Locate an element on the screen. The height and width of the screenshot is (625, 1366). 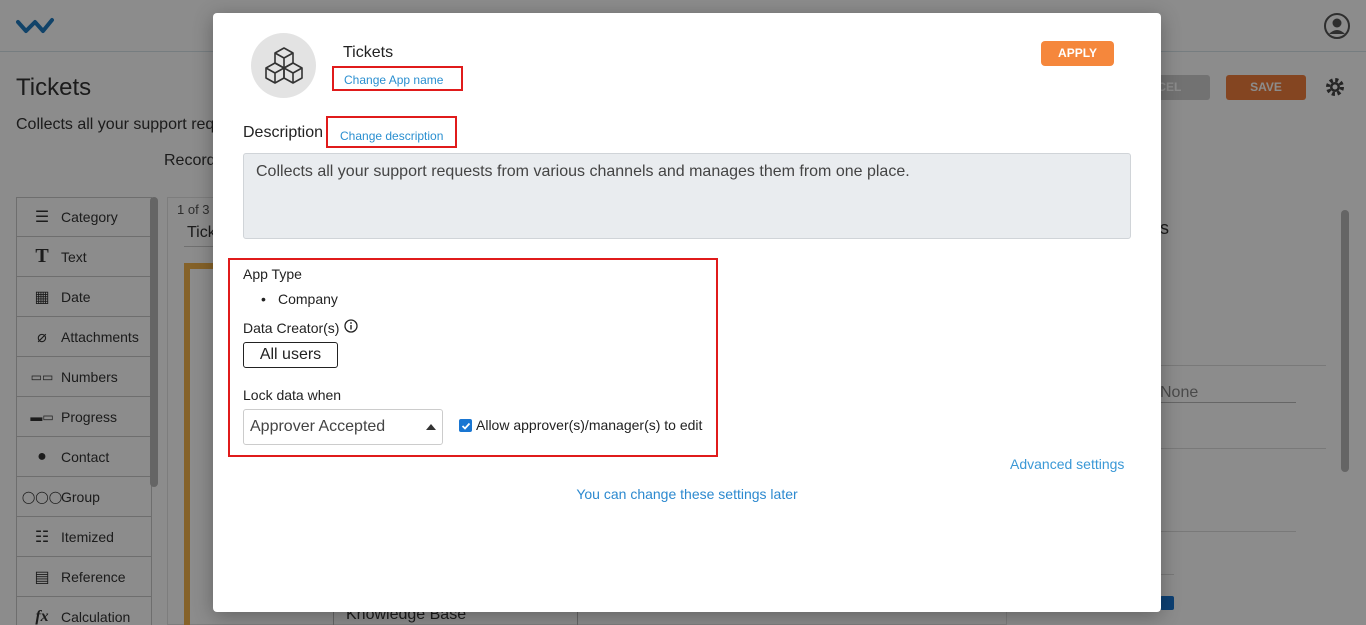
description-label: Description is located at coordinates (283, 132).